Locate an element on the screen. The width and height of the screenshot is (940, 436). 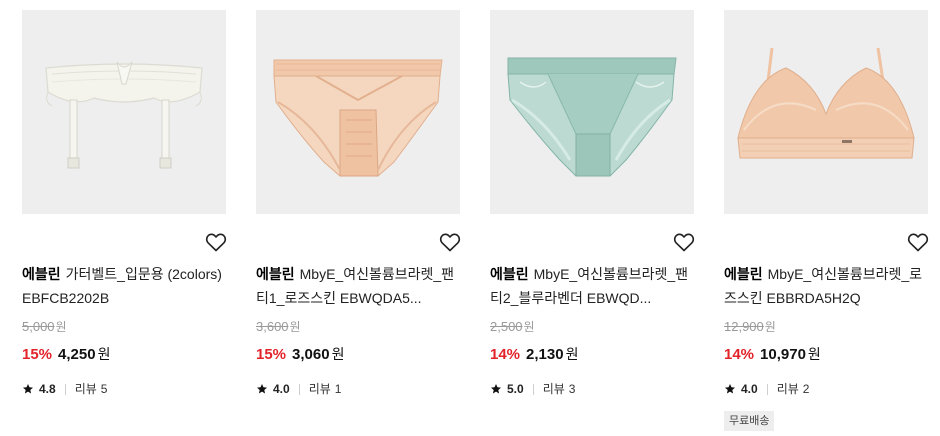
sale-price-row: 14% 2,130 원 is located at coordinates (534, 354).